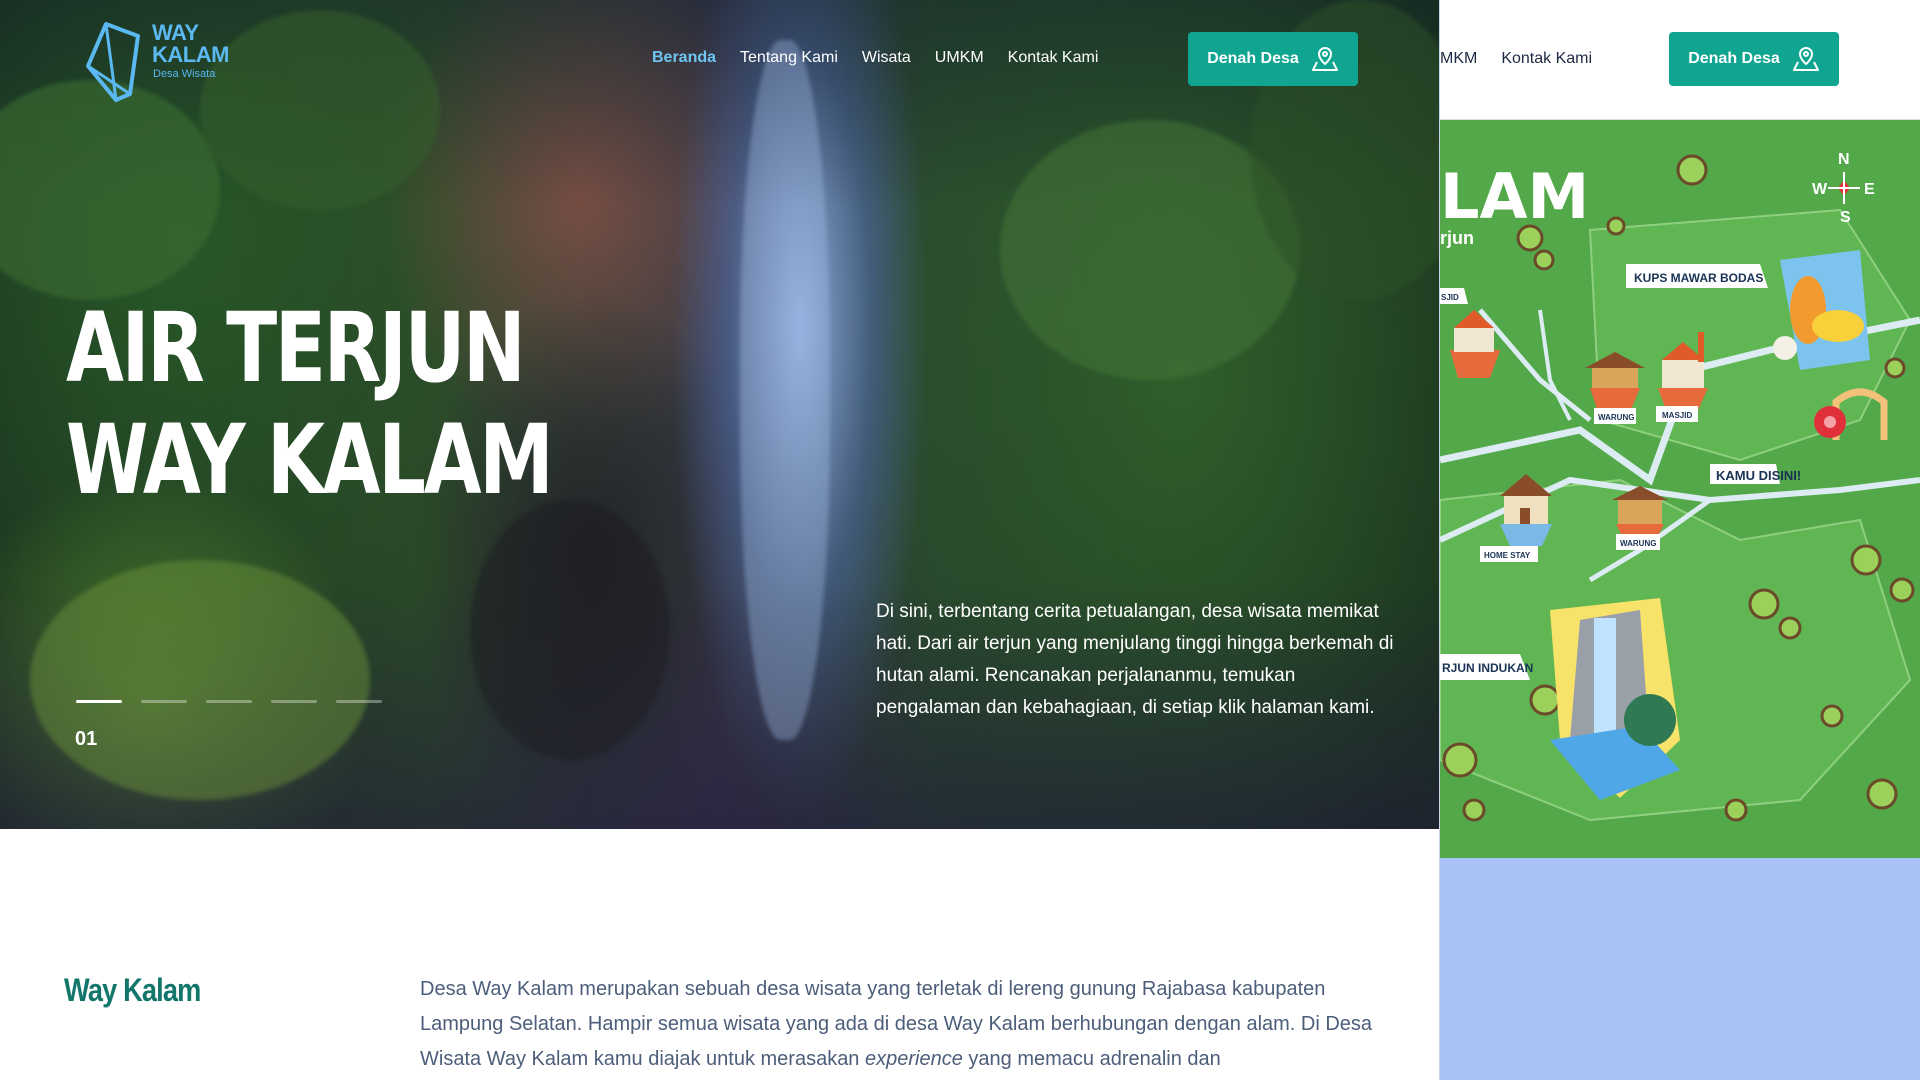 This screenshot has height=1080, width=1920. What do you see at coordinates (914, 1059) in the screenshot?
I see `about-text-emphasis: experience` at bounding box center [914, 1059].